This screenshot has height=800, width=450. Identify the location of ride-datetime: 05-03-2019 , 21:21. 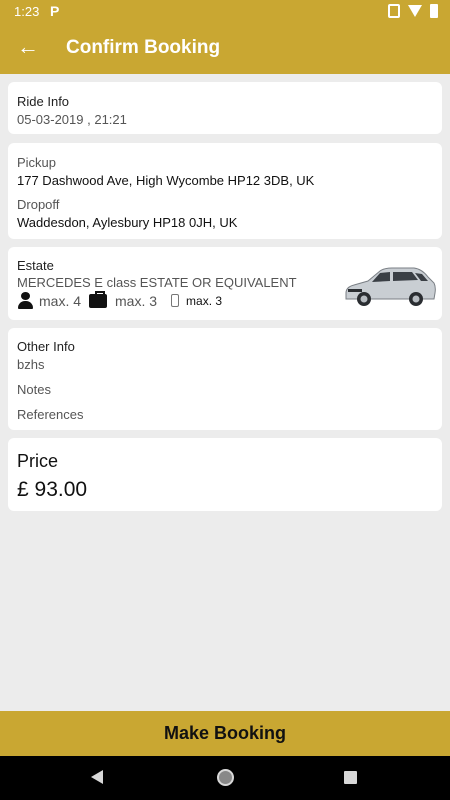
(72, 119).